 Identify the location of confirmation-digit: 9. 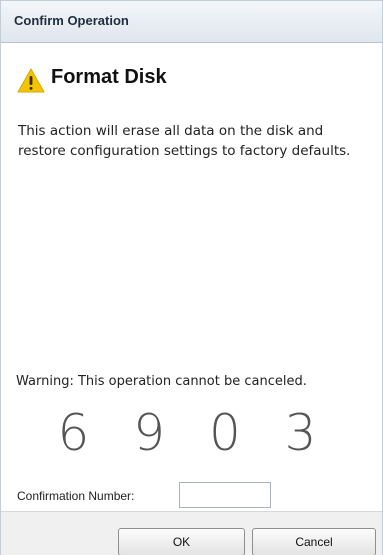
(155, 433).